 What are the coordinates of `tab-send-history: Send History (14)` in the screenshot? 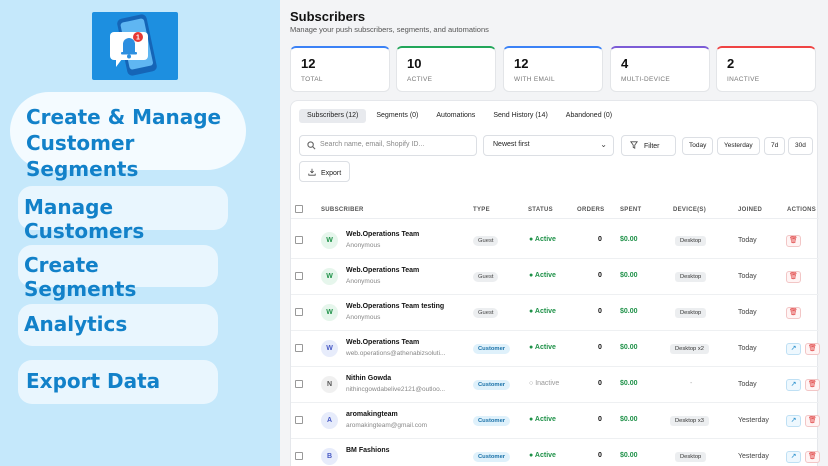 It's located at (520, 116).